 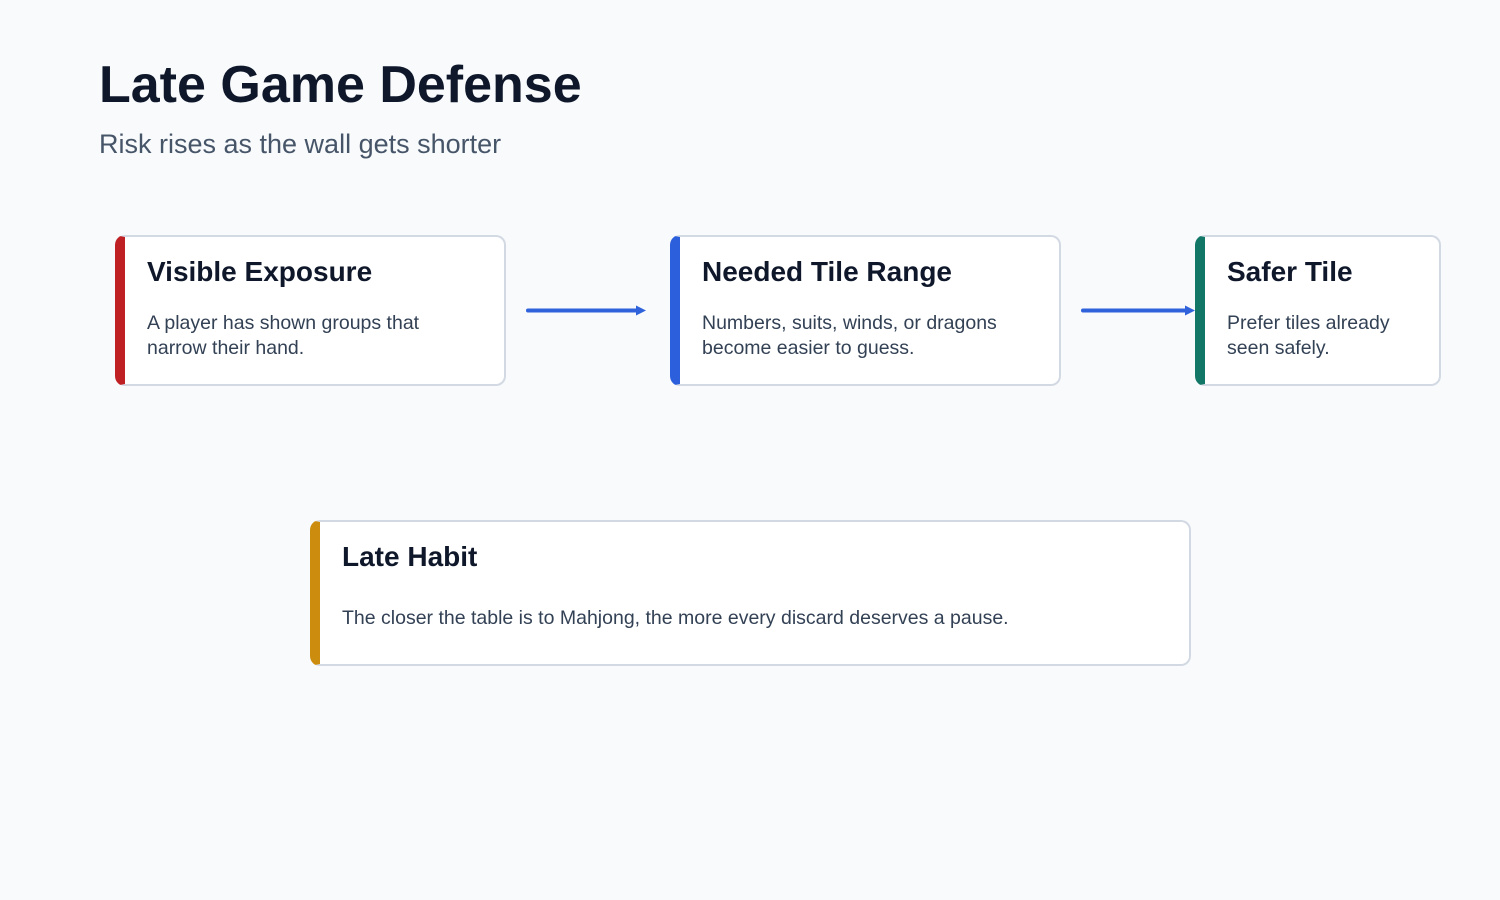 What do you see at coordinates (340, 85) in the screenshot?
I see `page-title: Late Game Defense` at bounding box center [340, 85].